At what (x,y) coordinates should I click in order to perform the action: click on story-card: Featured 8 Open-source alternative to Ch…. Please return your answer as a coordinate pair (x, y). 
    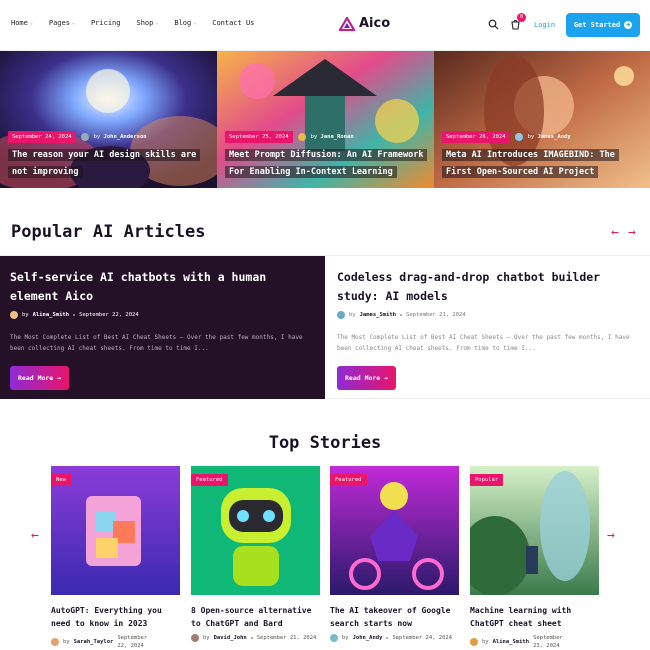
    Looking at the image, I should click on (255, 554).